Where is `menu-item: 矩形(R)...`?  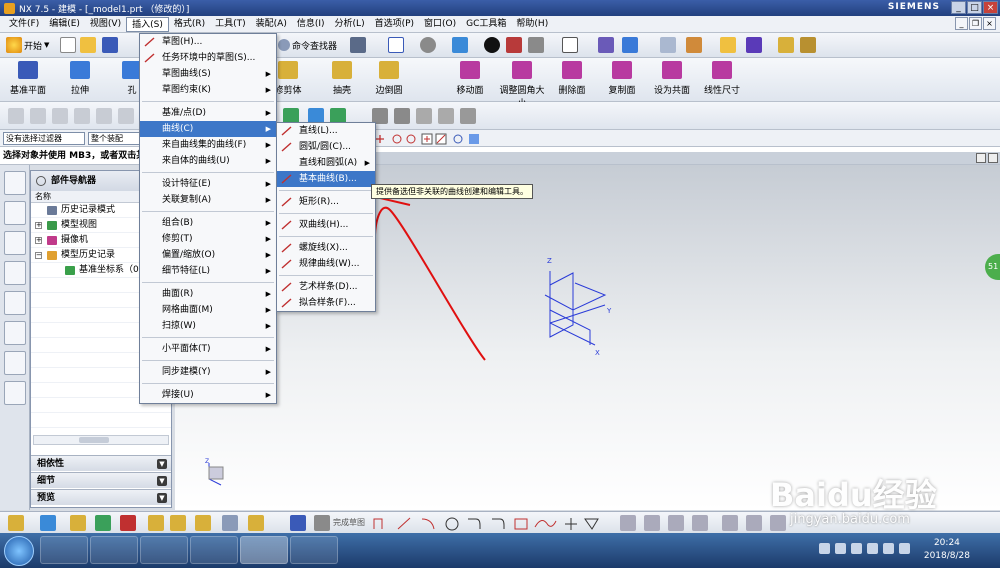
menu-item: 矩形(R)... is located at coordinates (326, 202).